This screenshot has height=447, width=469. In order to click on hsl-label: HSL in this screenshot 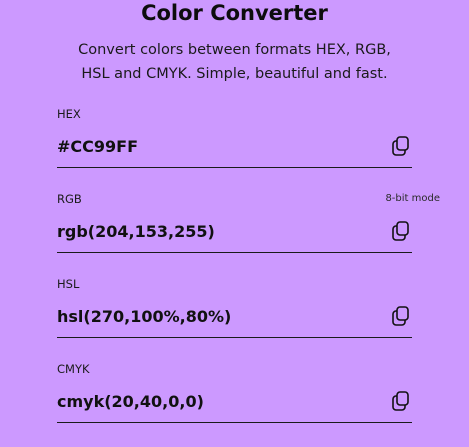, I will do `click(68, 284)`.